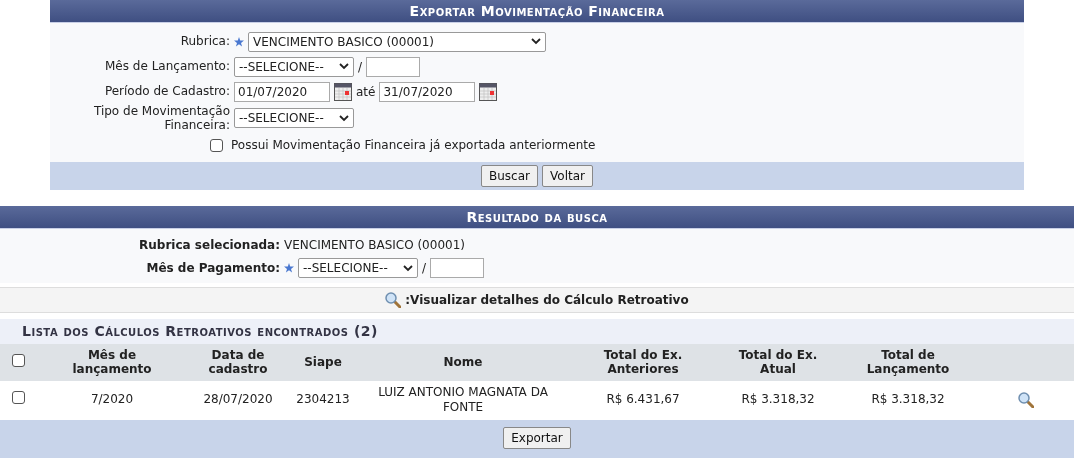  What do you see at coordinates (323, 362) in the screenshot?
I see `column-header: Siape` at bounding box center [323, 362].